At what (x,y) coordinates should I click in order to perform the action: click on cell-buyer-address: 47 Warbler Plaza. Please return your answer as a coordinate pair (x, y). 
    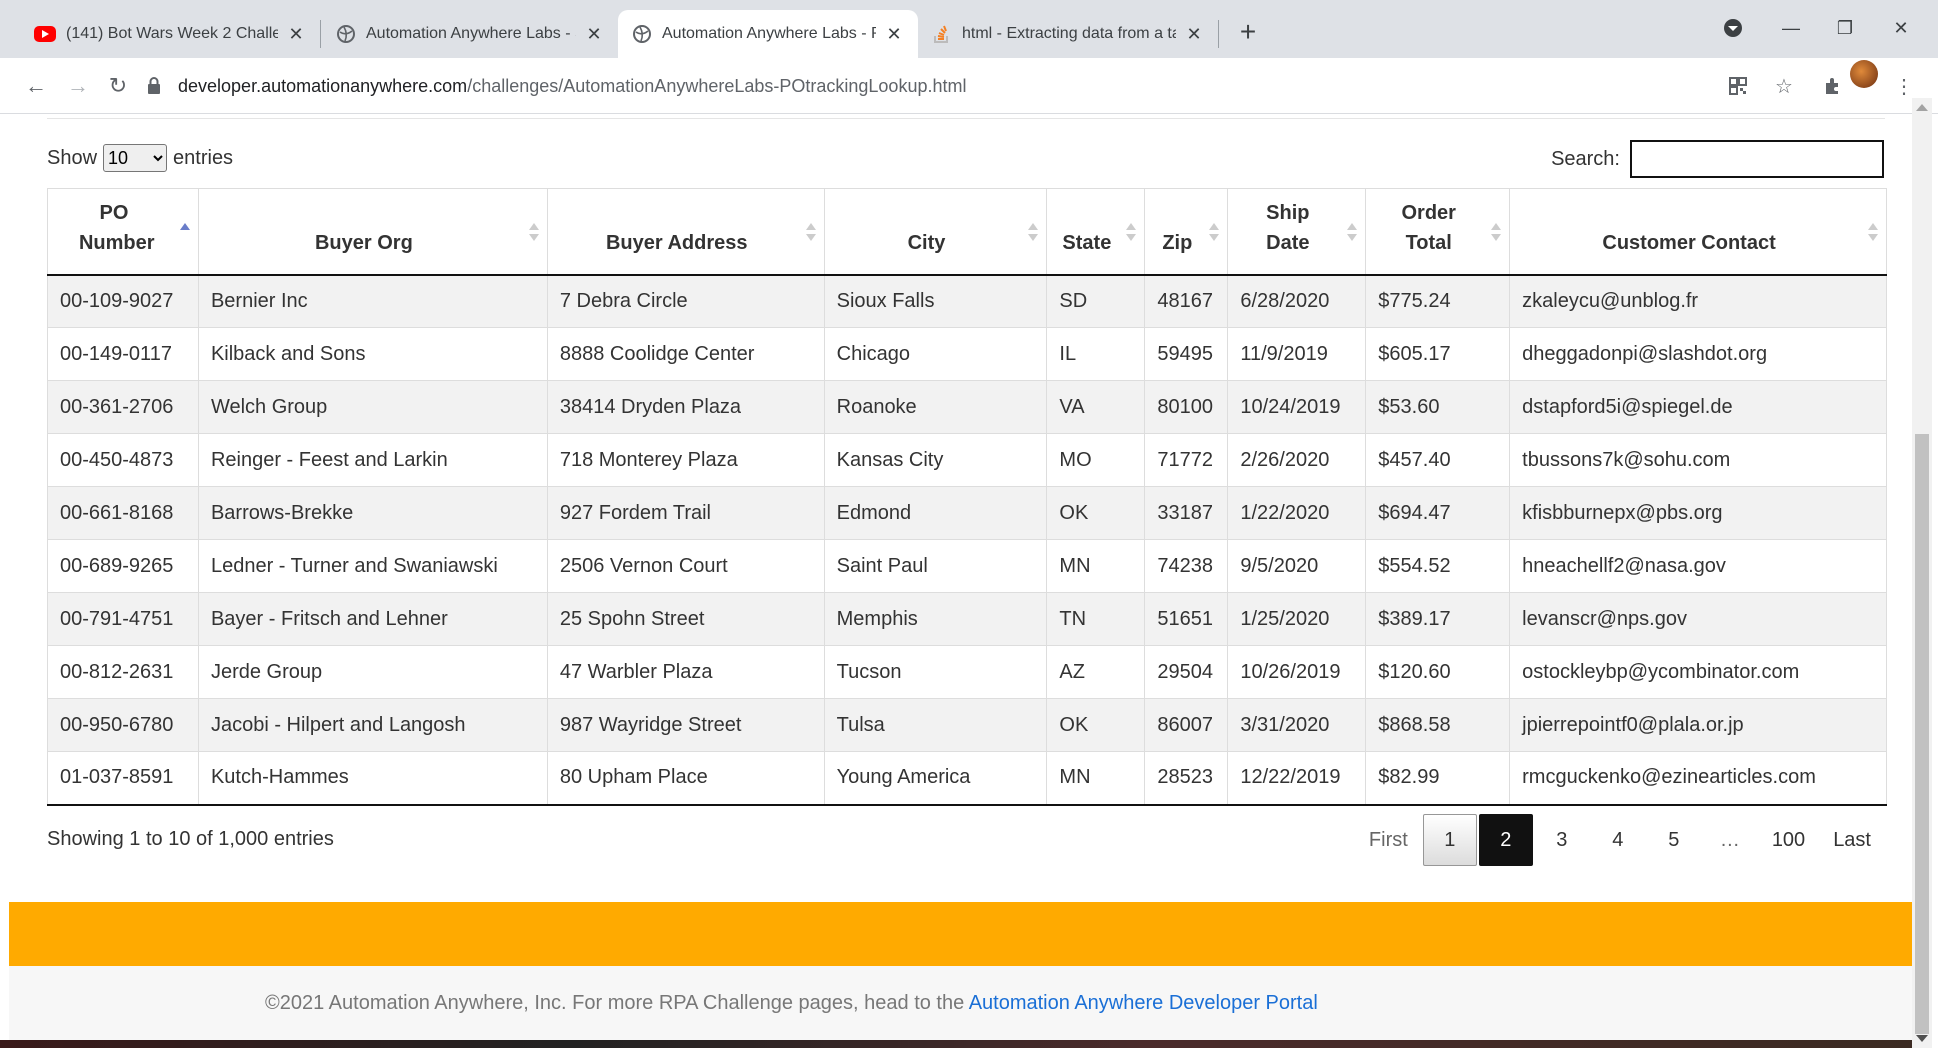
    Looking at the image, I should click on (685, 672).